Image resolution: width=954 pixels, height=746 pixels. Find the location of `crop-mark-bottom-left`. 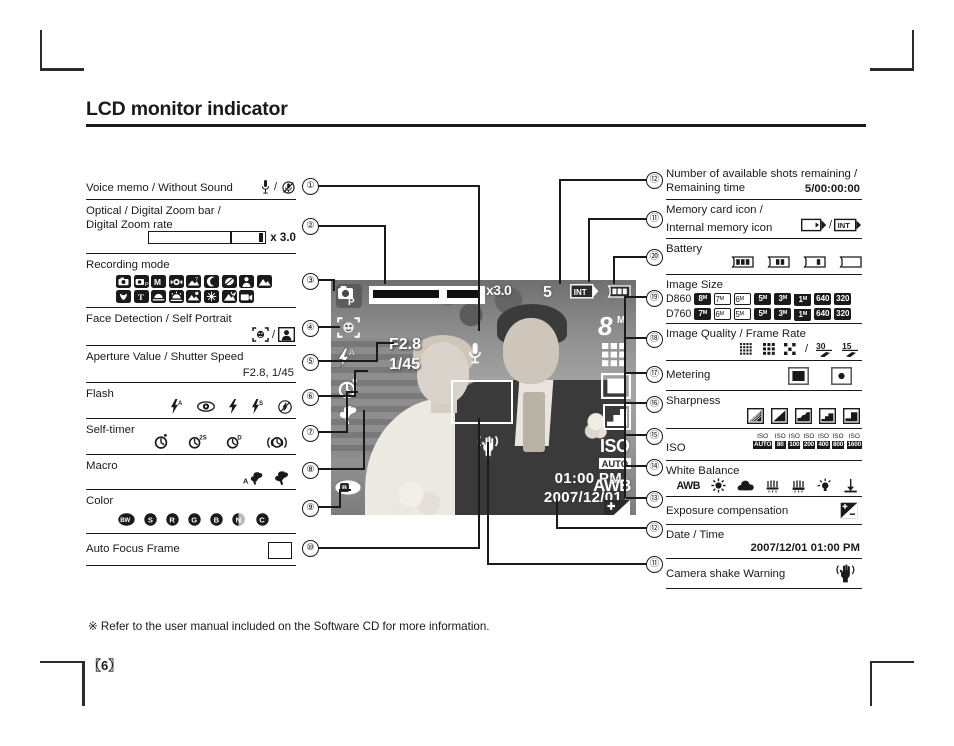

crop-mark-bottom-left is located at coordinates (62, 683).